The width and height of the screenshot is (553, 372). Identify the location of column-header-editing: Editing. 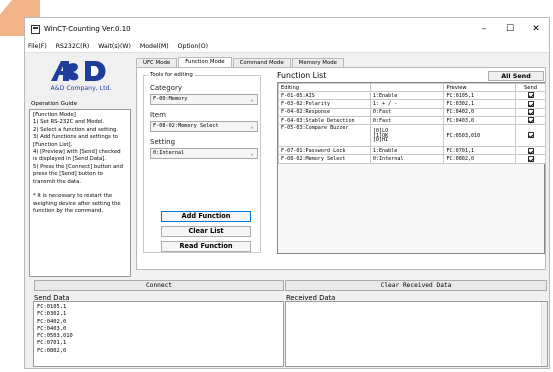
(324, 87).